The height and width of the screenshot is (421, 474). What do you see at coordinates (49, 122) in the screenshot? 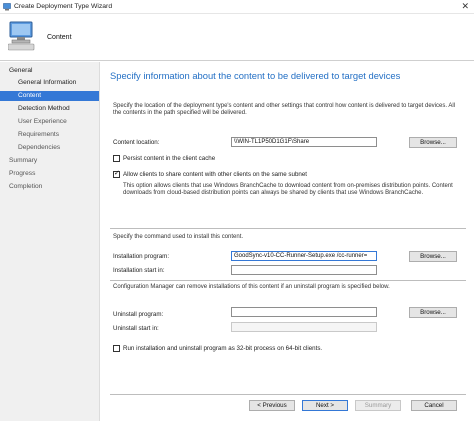
I see `nav-item-user-experience: User Experience` at bounding box center [49, 122].